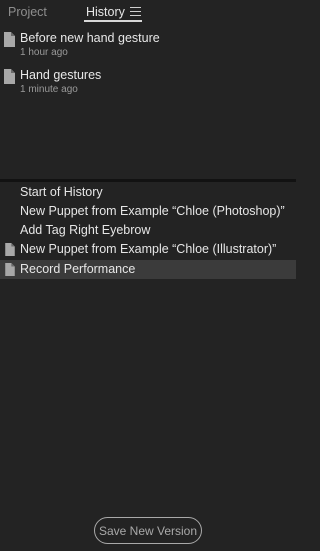  What do you see at coordinates (61, 75) in the screenshot?
I see `version-title: Hand gestures` at bounding box center [61, 75].